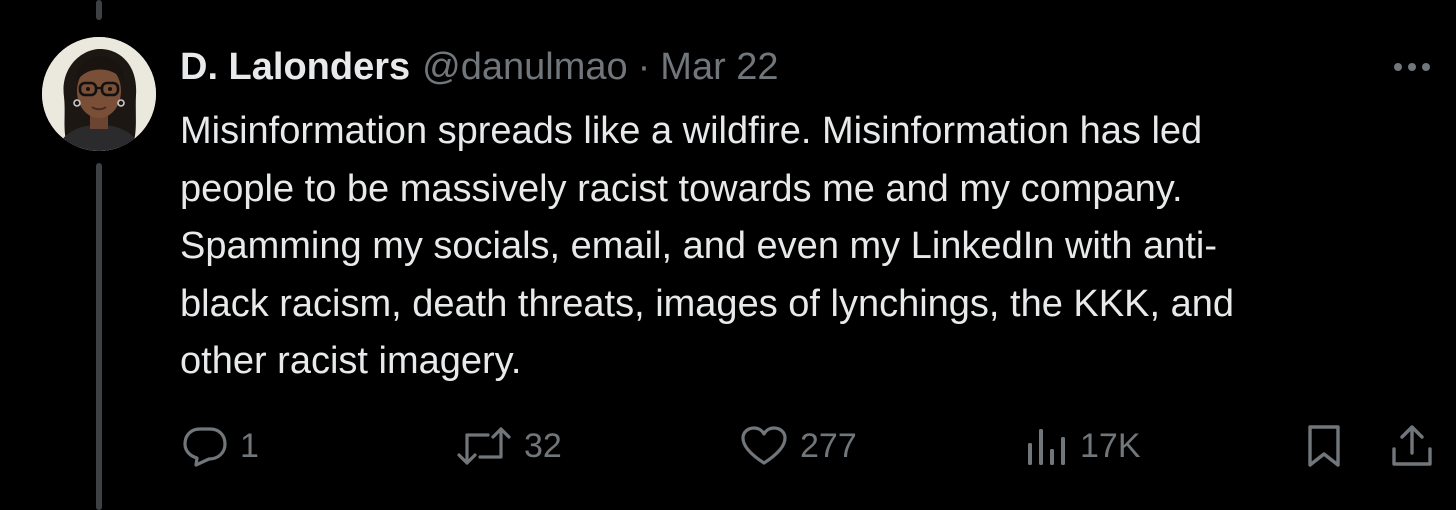 The image size is (1456, 510). I want to click on avatar-portrait-image, so click(99, 94).